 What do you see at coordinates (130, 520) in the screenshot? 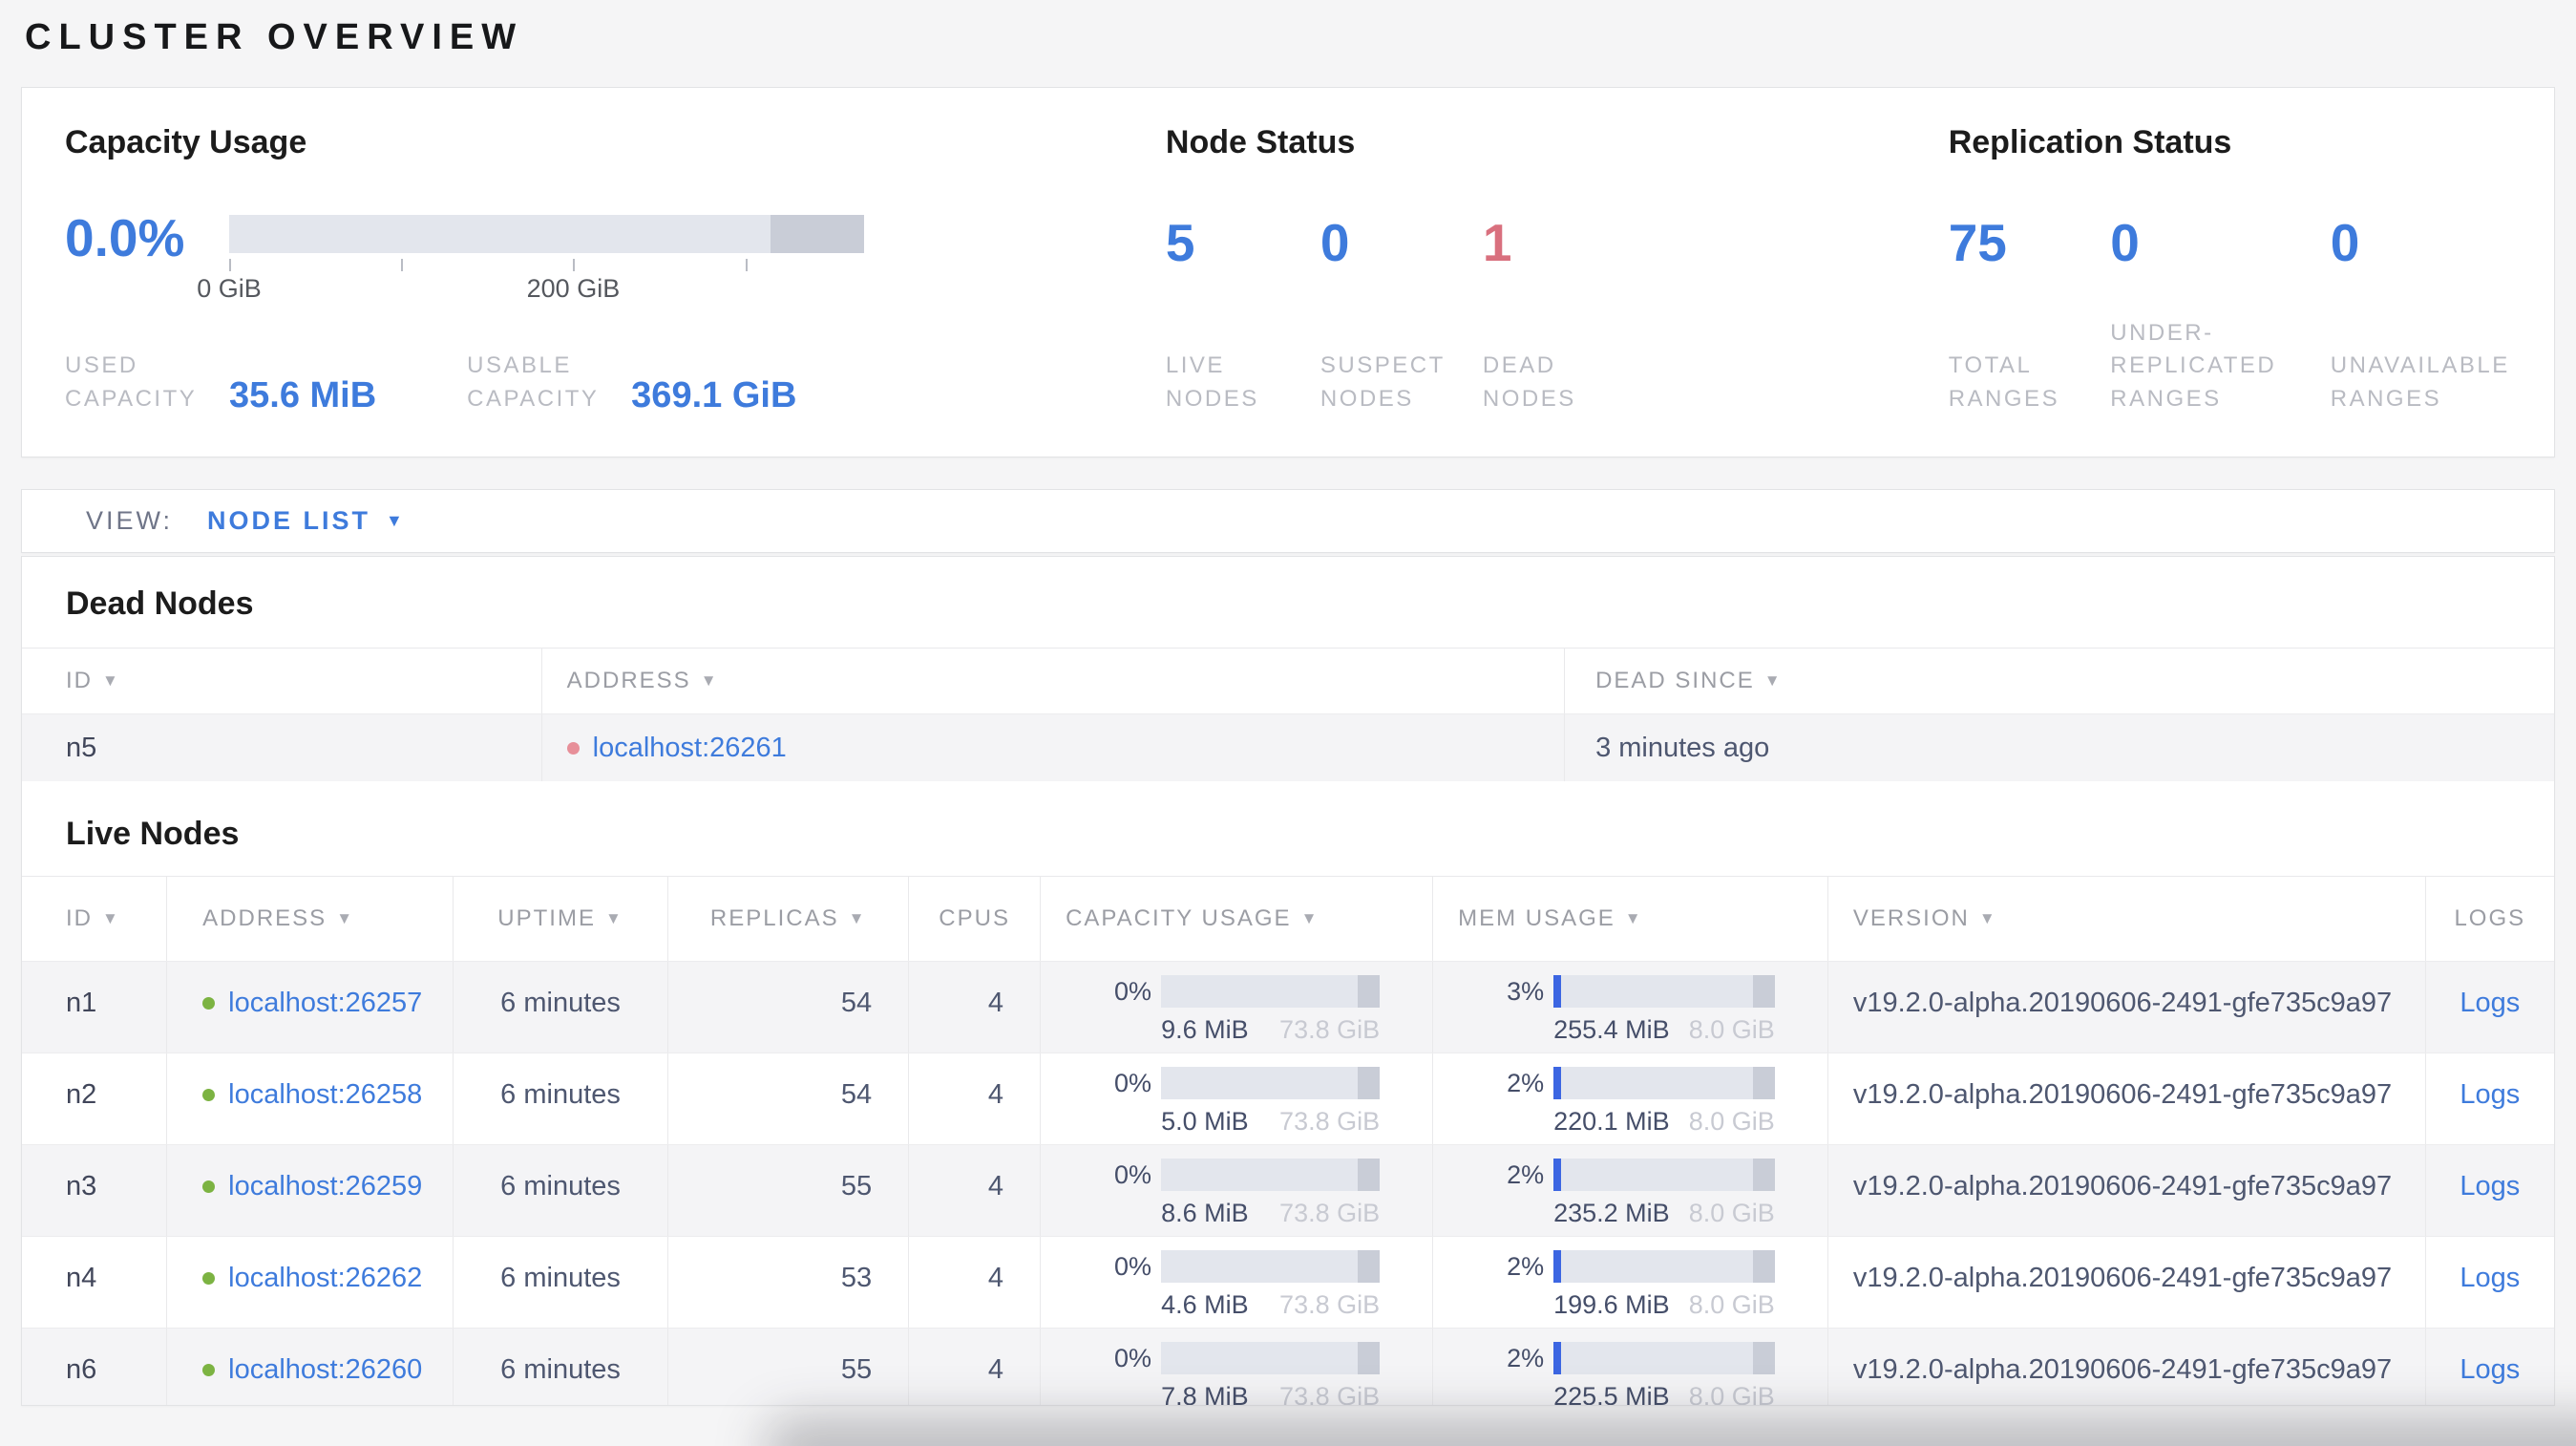
I see `view-label: VIEW:` at bounding box center [130, 520].